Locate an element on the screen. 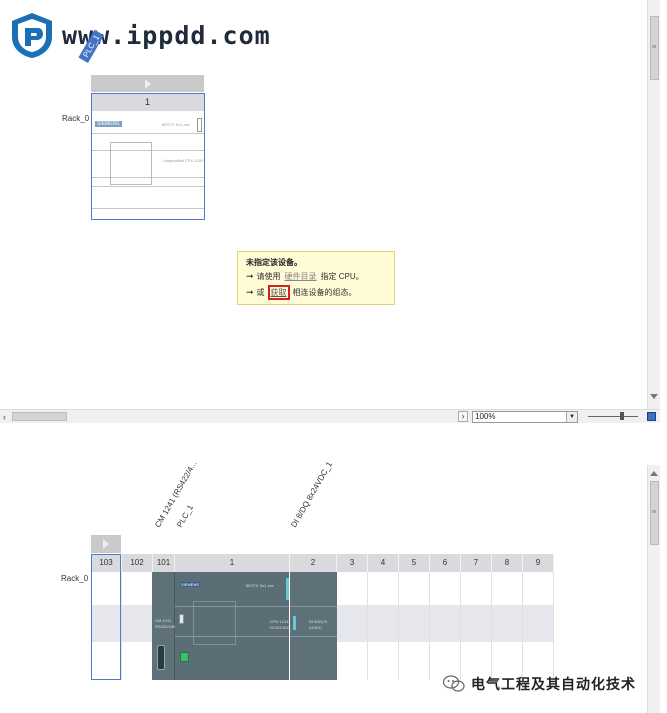 This screenshot has height=713, width=667. slot-header: 2 is located at coordinates (313, 563).